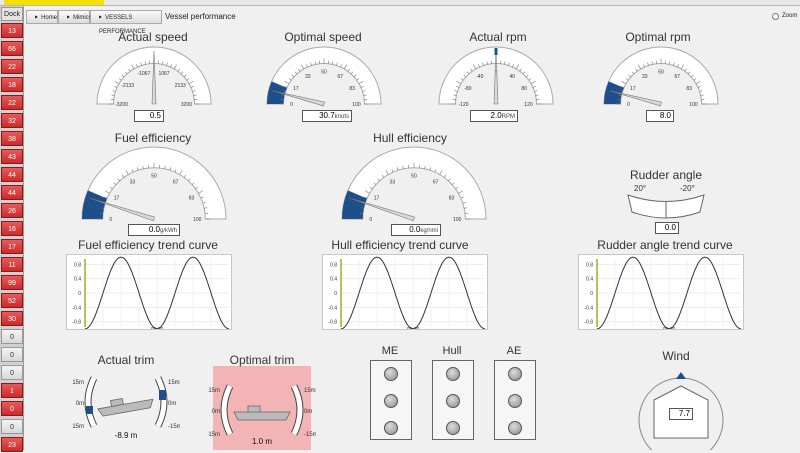 The width and height of the screenshot is (800, 453). Describe the element at coordinates (479, 77) in the screenshot. I see `gauge-tick-label: -40` at that location.